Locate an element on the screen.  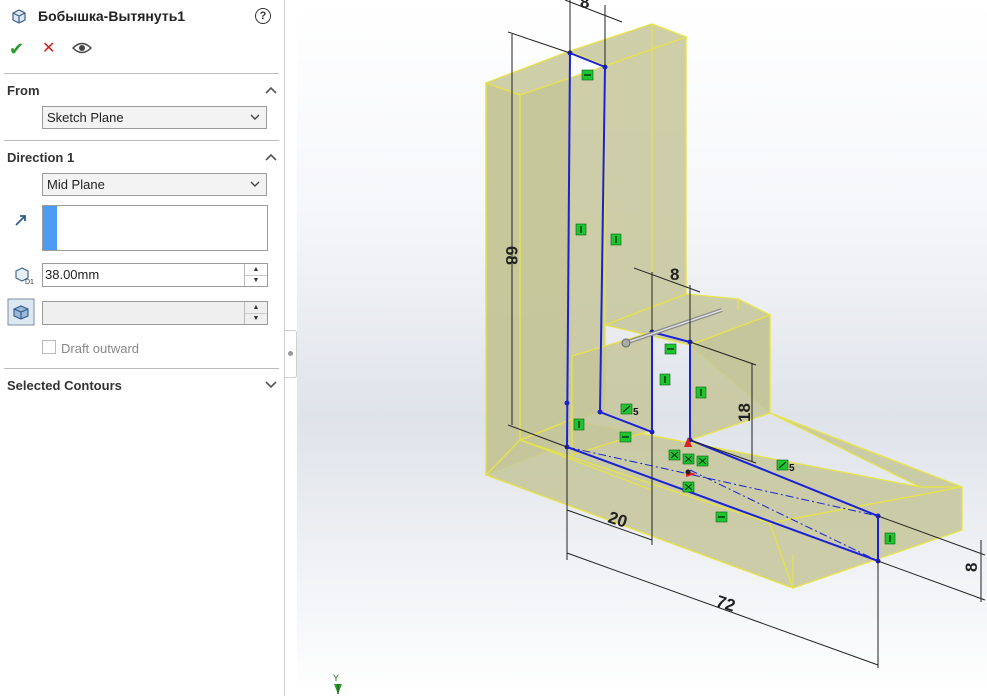
preview-eye-icon is located at coordinates (82, 48).